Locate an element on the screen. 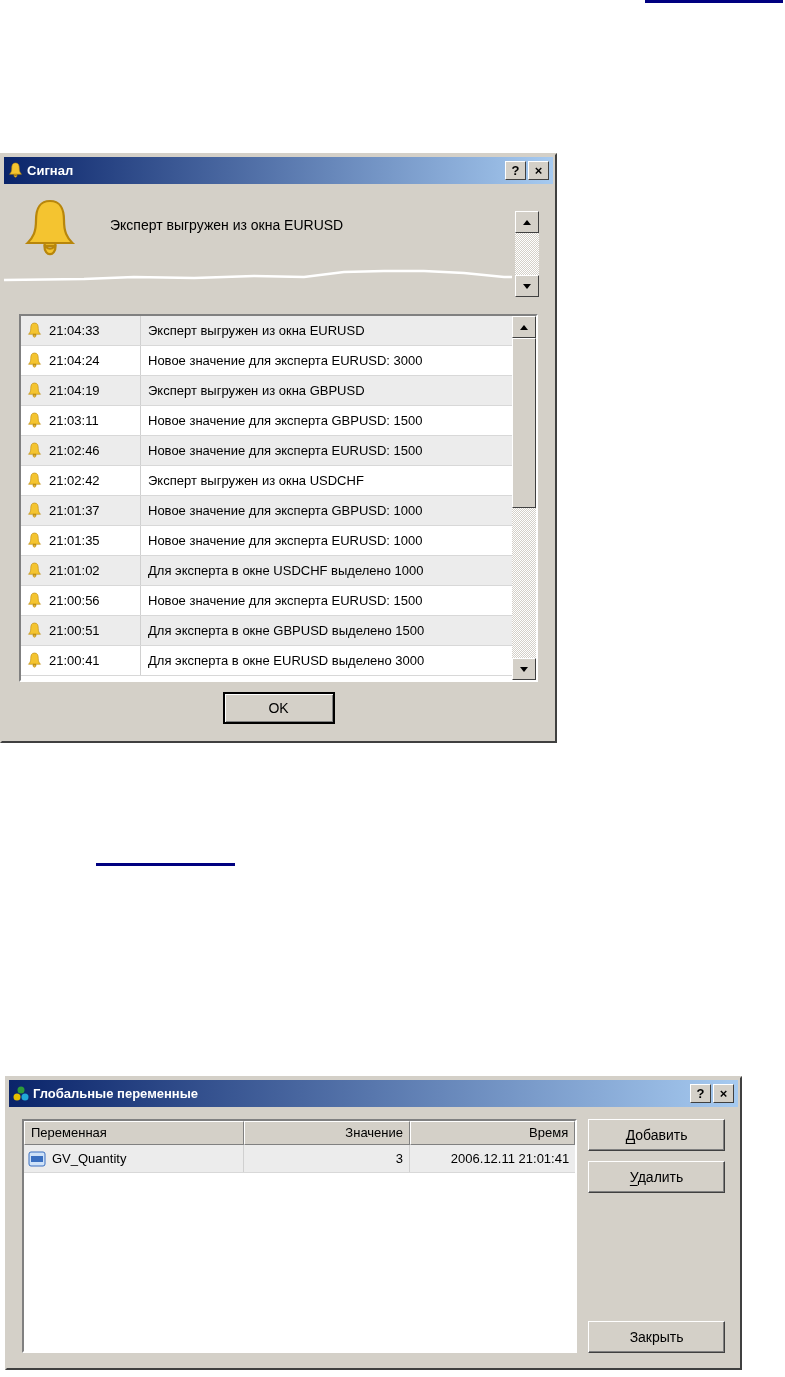  message-cell-text: Эксперт выгружен из окна GBPUSD is located at coordinates (256, 390).